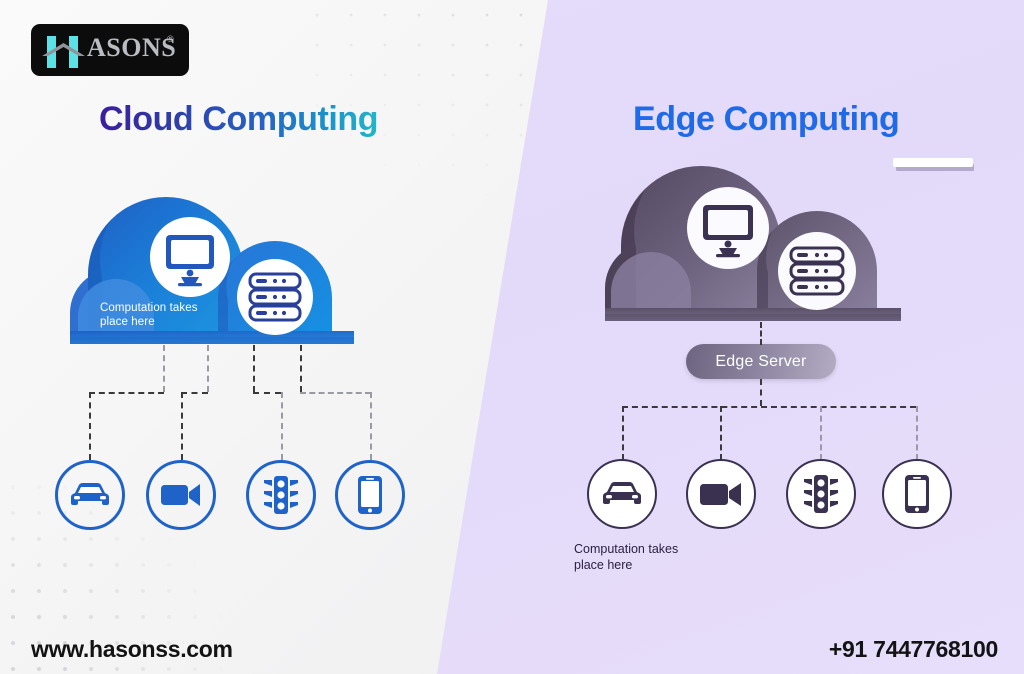 Image resolution: width=1024 pixels, height=674 pixels. I want to click on left-node-car, so click(90, 495).